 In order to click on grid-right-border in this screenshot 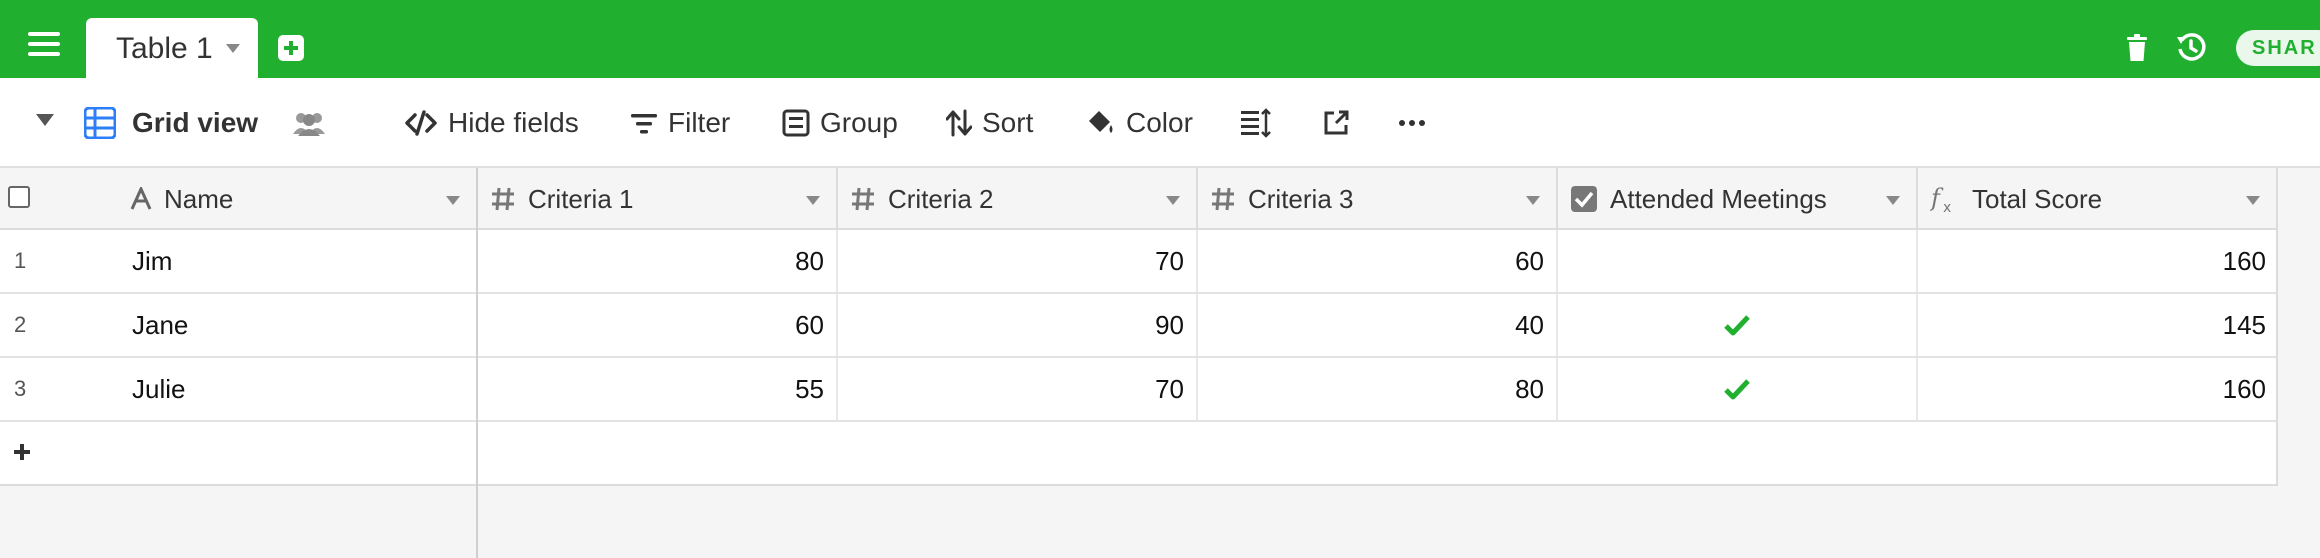, I will do `click(2277, 327)`.